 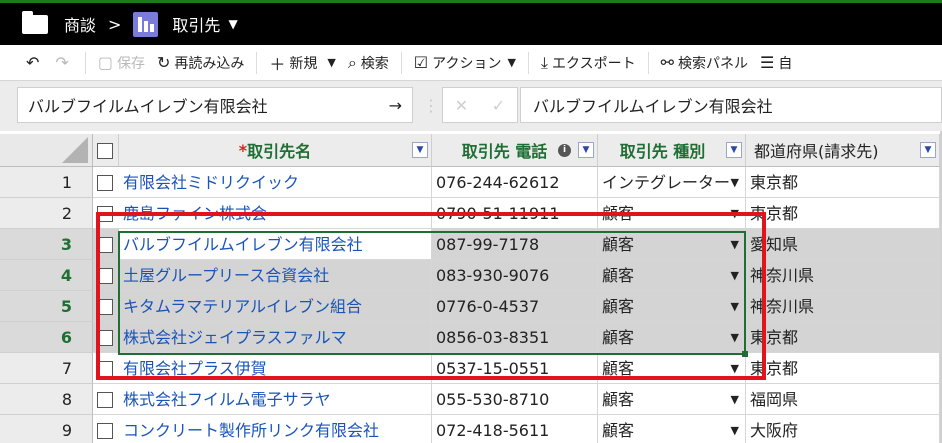 What do you see at coordinates (395, 105) in the screenshot?
I see `arrow-right-icon: →` at bounding box center [395, 105].